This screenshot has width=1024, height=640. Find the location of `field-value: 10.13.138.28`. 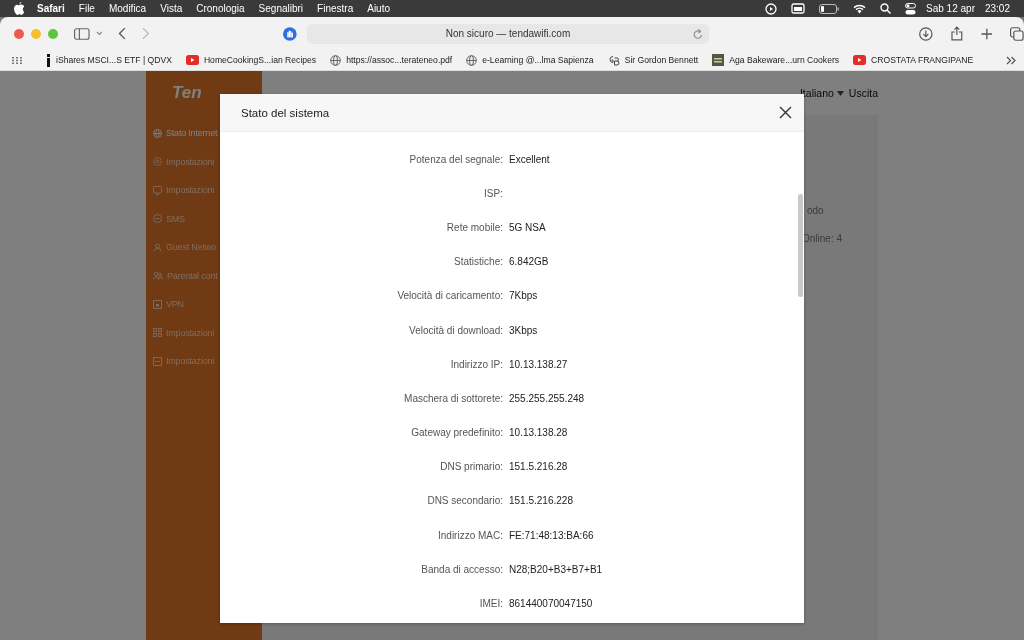

field-value: 10.13.138.28 is located at coordinates (538, 433).